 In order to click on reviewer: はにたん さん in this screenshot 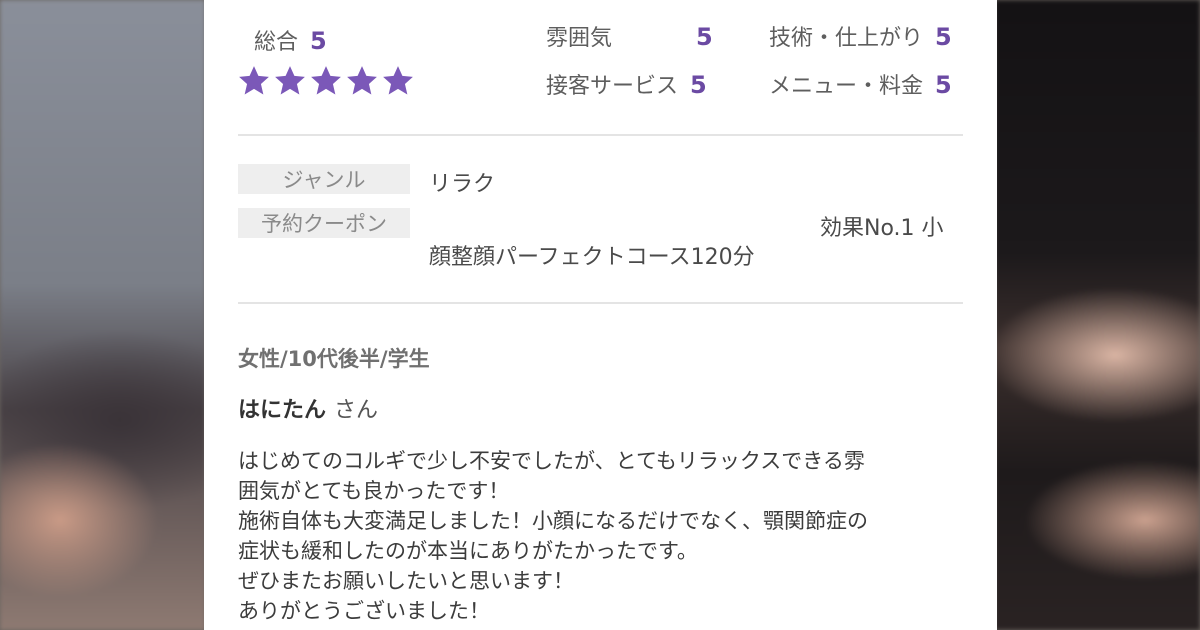, I will do `click(308, 408)`.